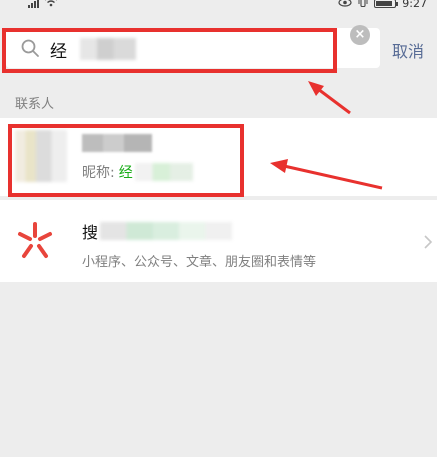 The width and height of the screenshot is (437, 457). What do you see at coordinates (163, 172) in the screenshot?
I see `nickname-redacted` at bounding box center [163, 172].